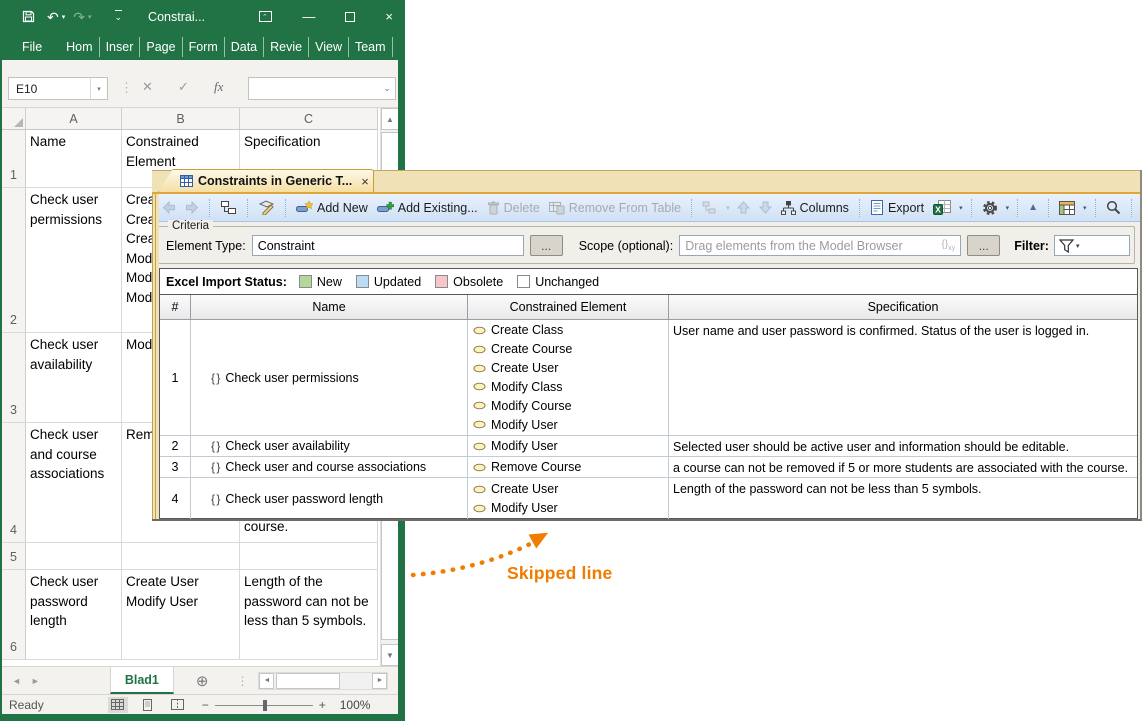 The width and height of the screenshot is (1142, 721). Describe the element at coordinates (98, 88) in the screenshot. I see `name-box-dropdown-icon: ▾` at that location.